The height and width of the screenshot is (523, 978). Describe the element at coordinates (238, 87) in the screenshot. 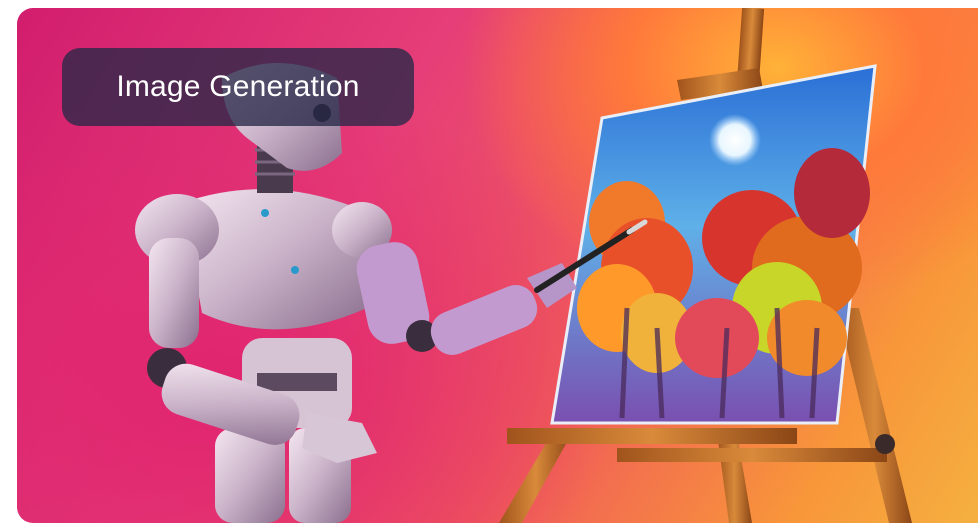

I see `card-title-badge: Image Generation` at that location.